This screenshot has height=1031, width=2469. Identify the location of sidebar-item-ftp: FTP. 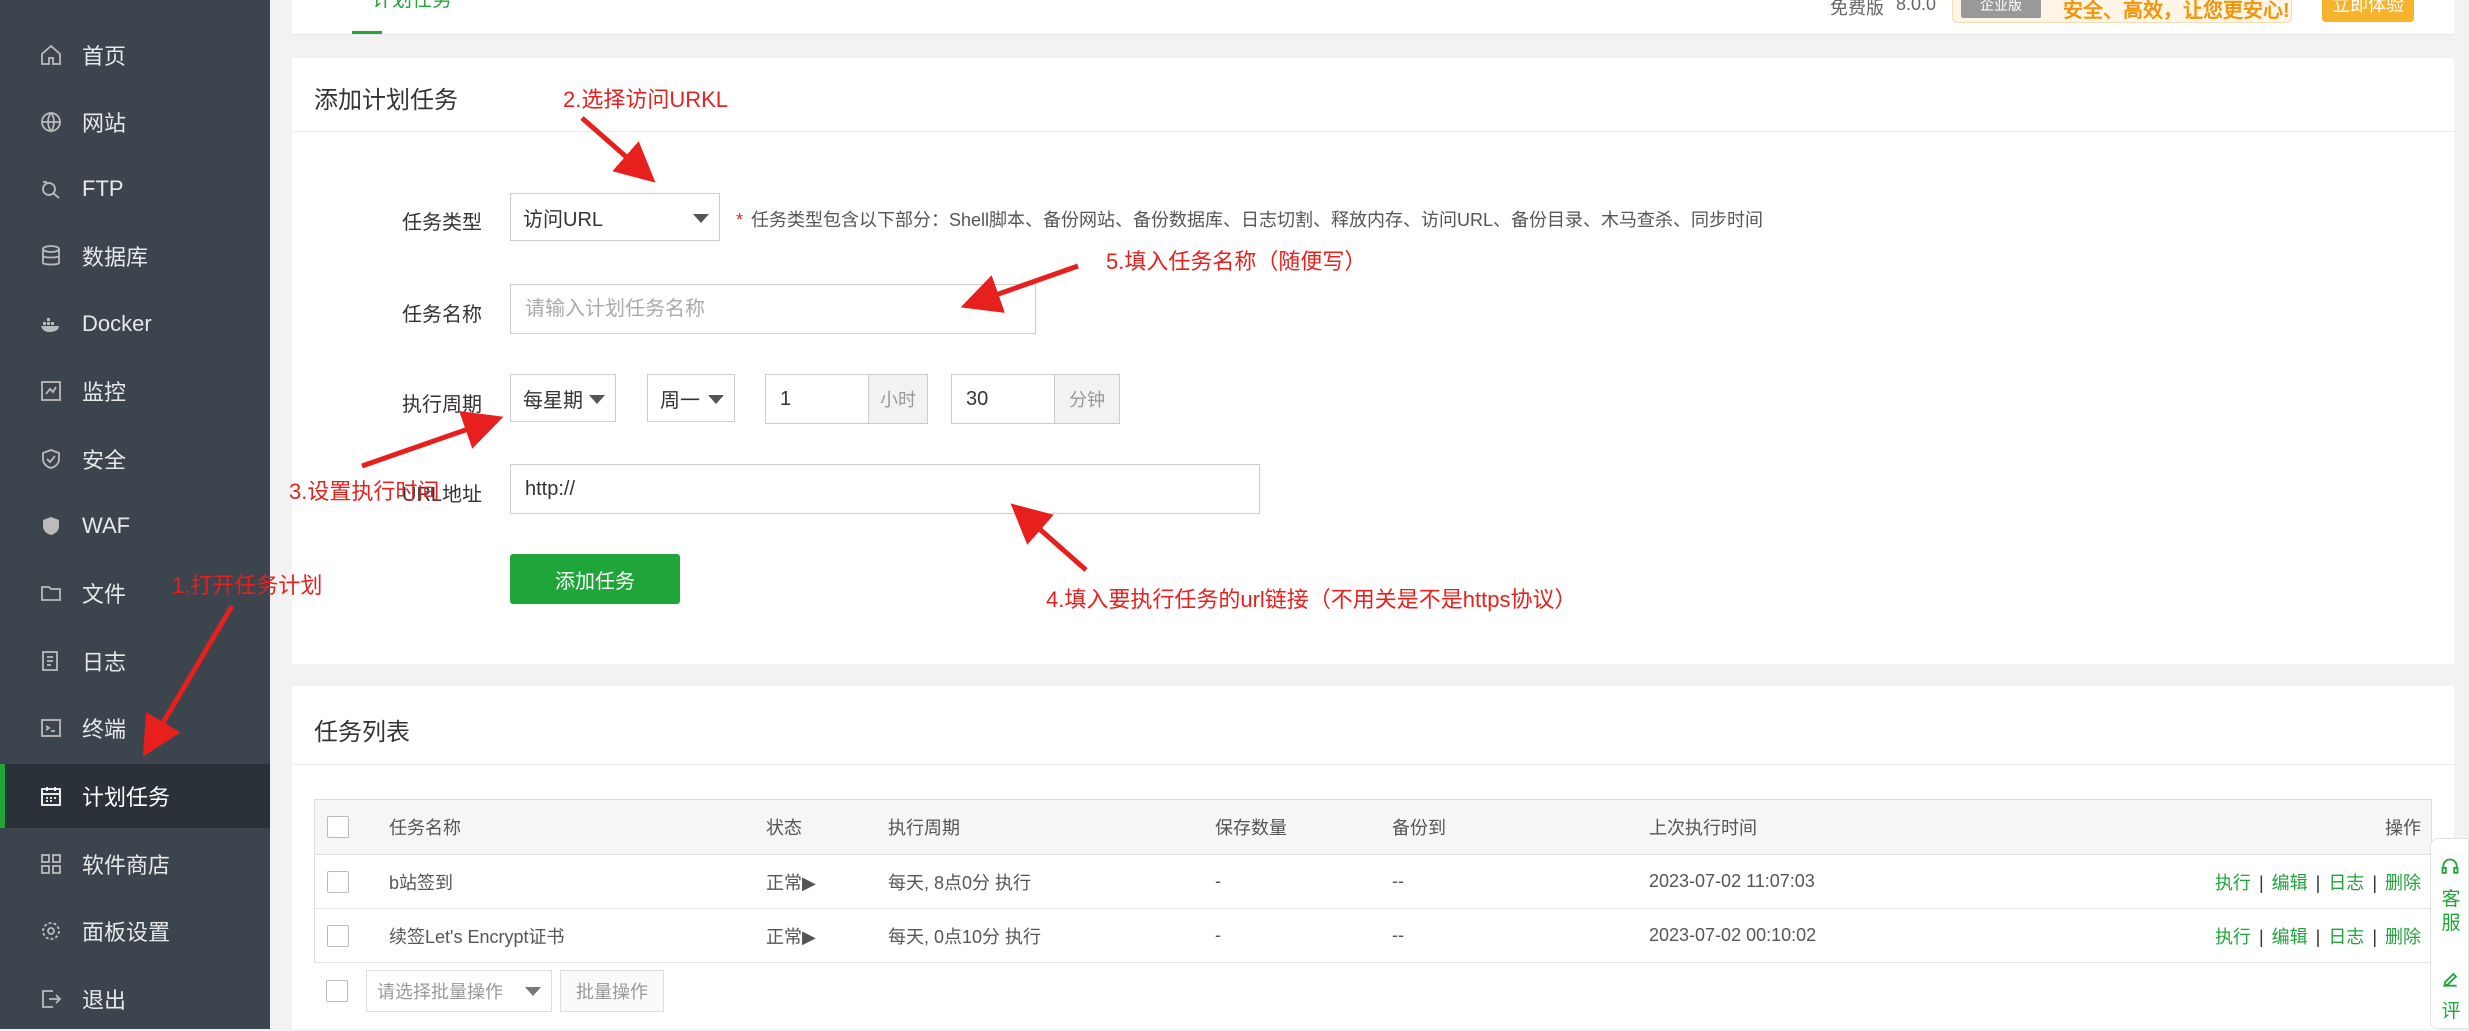
(135, 189).